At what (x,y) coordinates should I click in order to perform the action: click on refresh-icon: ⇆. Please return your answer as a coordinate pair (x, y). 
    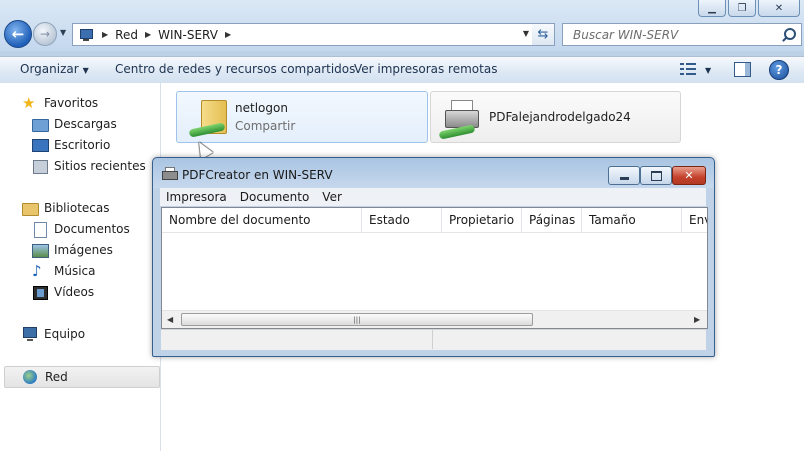
    Looking at the image, I should click on (543, 34).